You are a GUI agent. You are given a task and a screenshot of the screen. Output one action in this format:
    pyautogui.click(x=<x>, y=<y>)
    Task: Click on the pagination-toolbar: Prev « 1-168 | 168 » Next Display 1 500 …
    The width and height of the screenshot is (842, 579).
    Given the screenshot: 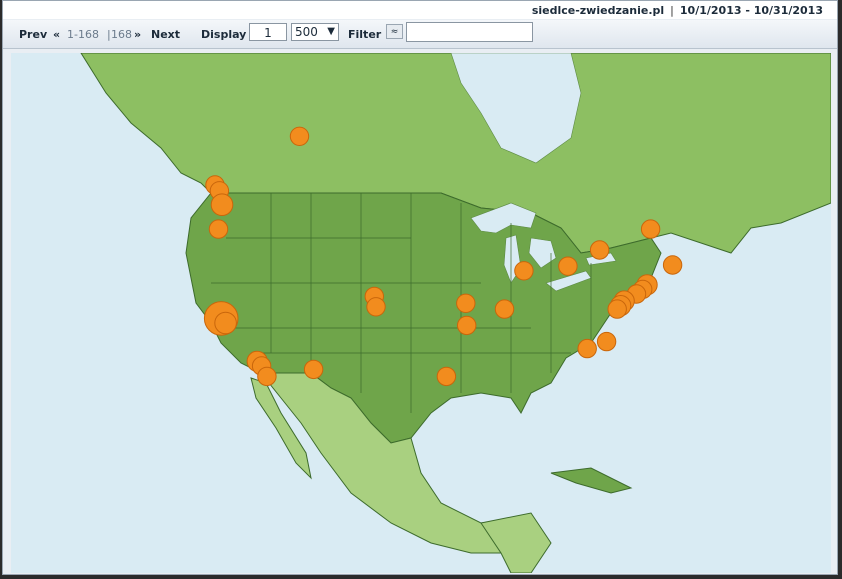 What is the action you would take?
    pyautogui.click(x=420, y=34)
    